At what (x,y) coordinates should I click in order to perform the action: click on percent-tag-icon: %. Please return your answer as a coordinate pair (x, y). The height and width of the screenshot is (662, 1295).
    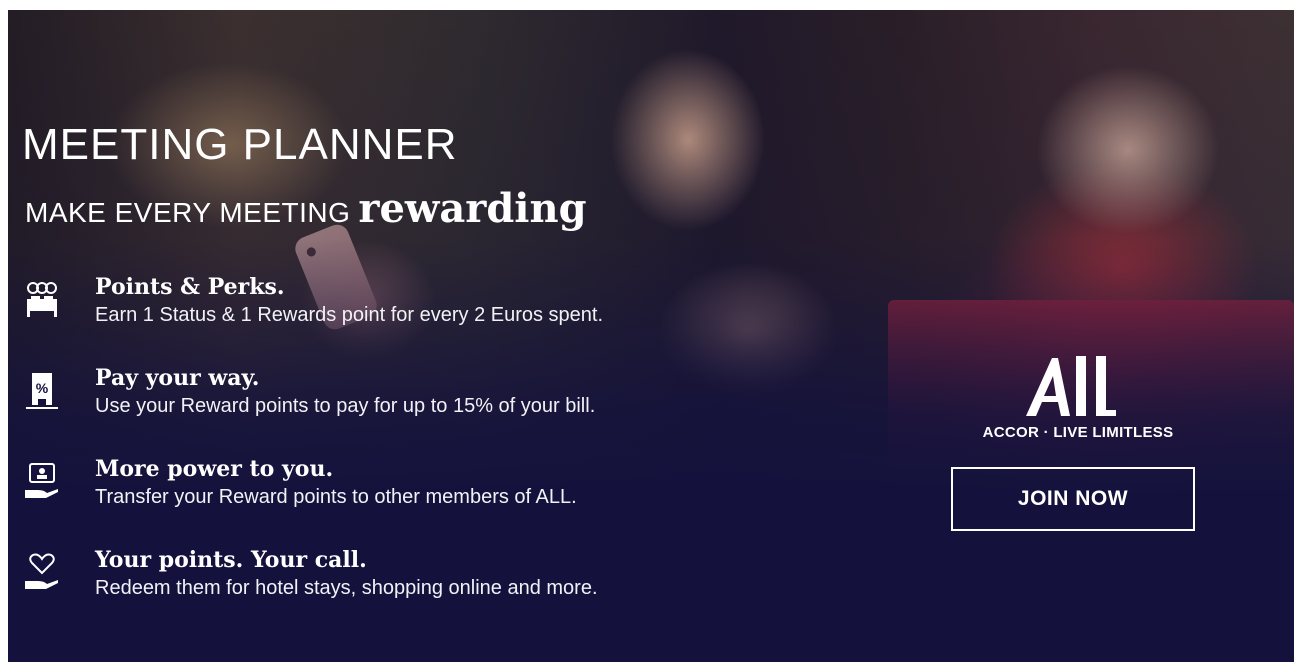
    Looking at the image, I should click on (42, 391).